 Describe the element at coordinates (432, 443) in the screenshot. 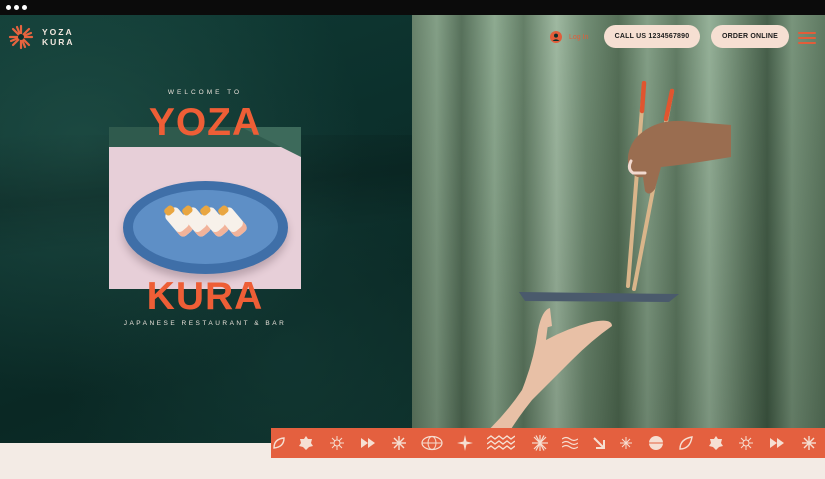

I see `globe-icon` at that location.